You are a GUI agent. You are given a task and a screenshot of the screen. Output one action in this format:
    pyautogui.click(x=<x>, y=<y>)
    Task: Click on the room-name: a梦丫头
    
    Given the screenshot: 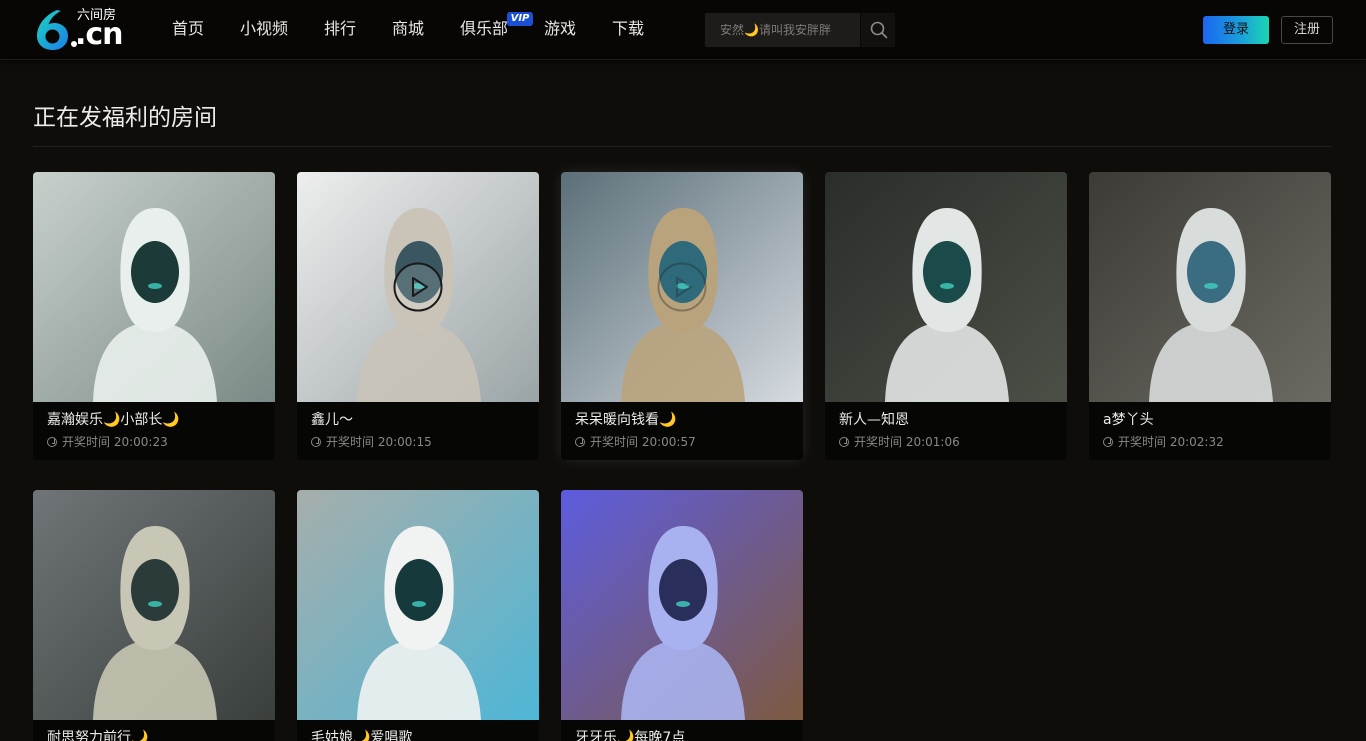 What is the action you would take?
    pyautogui.click(x=1128, y=420)
    